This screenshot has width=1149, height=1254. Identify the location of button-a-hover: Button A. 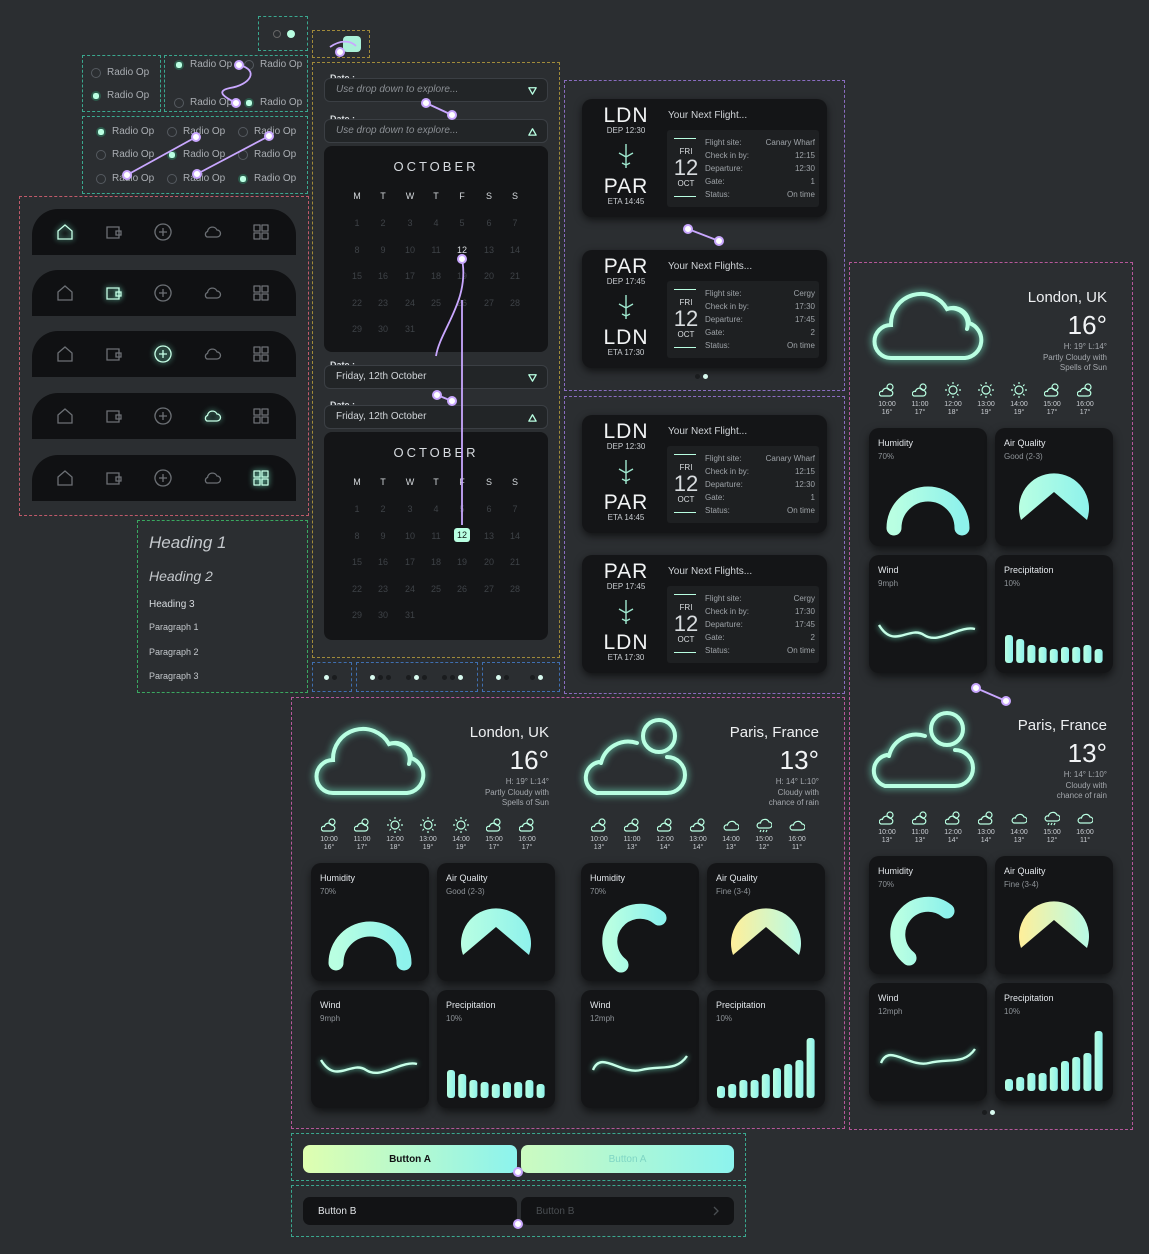
(627, 1159).